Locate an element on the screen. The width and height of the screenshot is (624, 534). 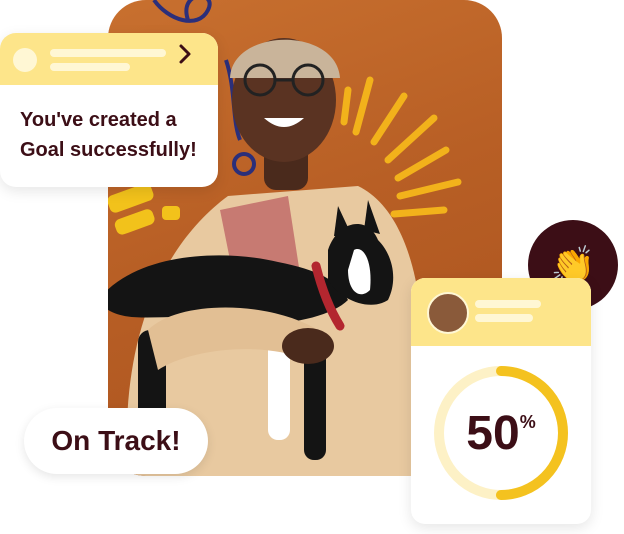
status-pill: On Track! is located at coordinates (116, 441).